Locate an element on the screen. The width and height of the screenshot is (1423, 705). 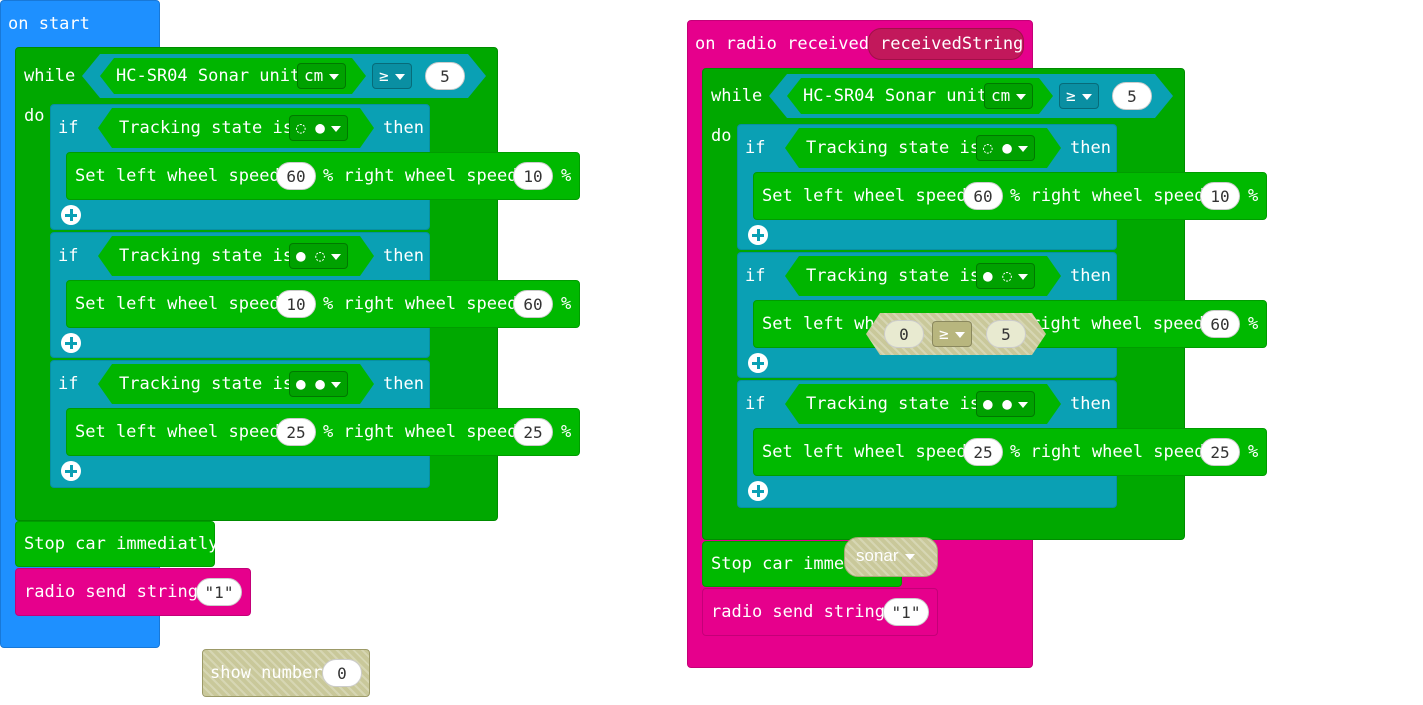
received-string-label: receivedString is located at coordinates (952, 44).